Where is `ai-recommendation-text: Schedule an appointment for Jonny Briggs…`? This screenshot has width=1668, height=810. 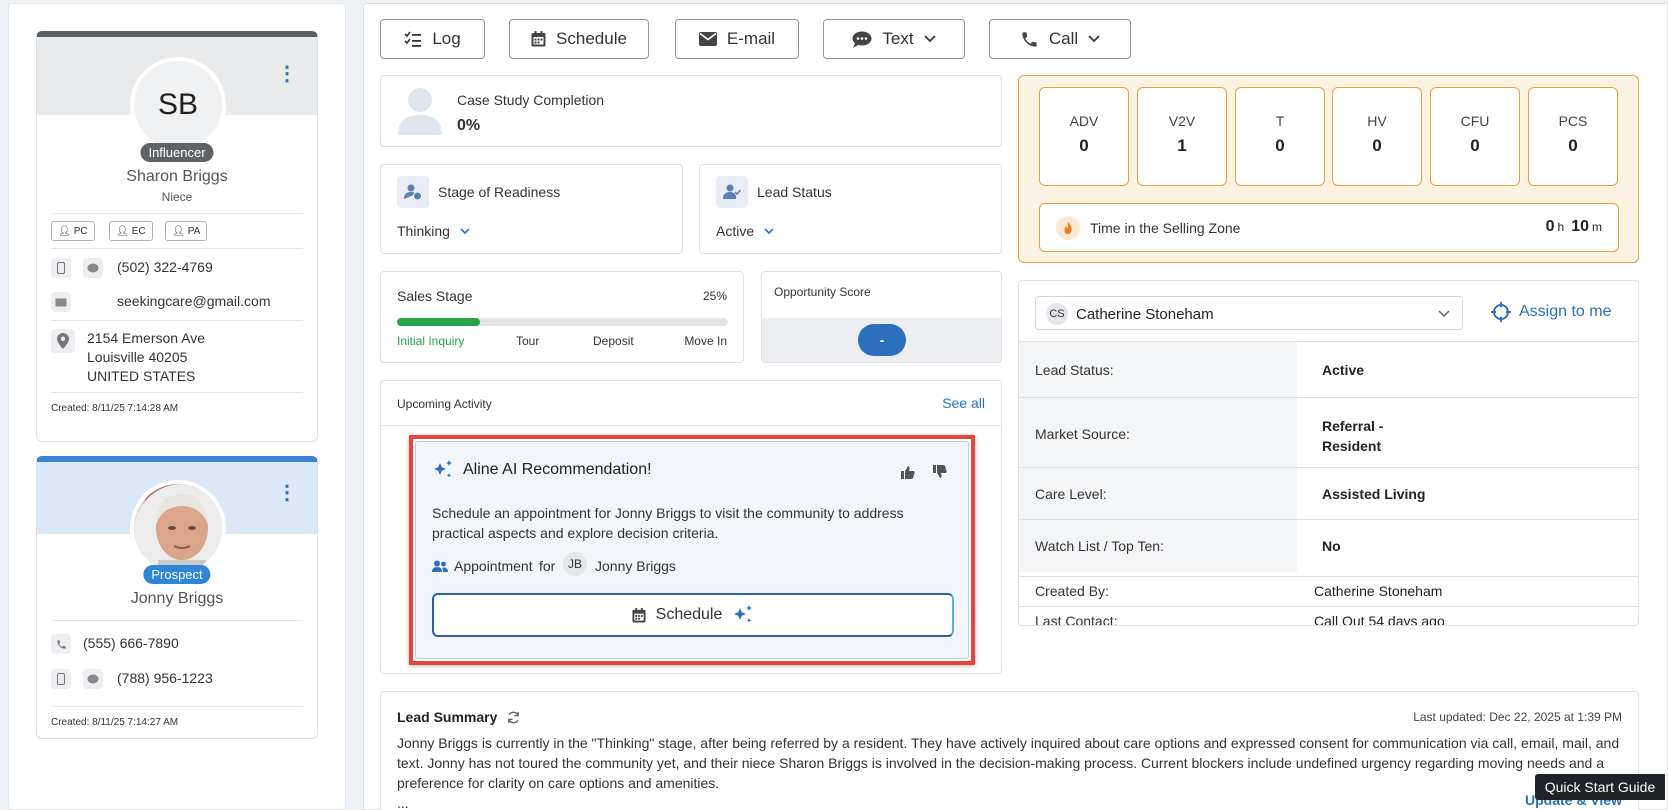
ai-recommendation-text: Schedule an appointment for Jonny Briggs… is located at coordinates (668, 523).